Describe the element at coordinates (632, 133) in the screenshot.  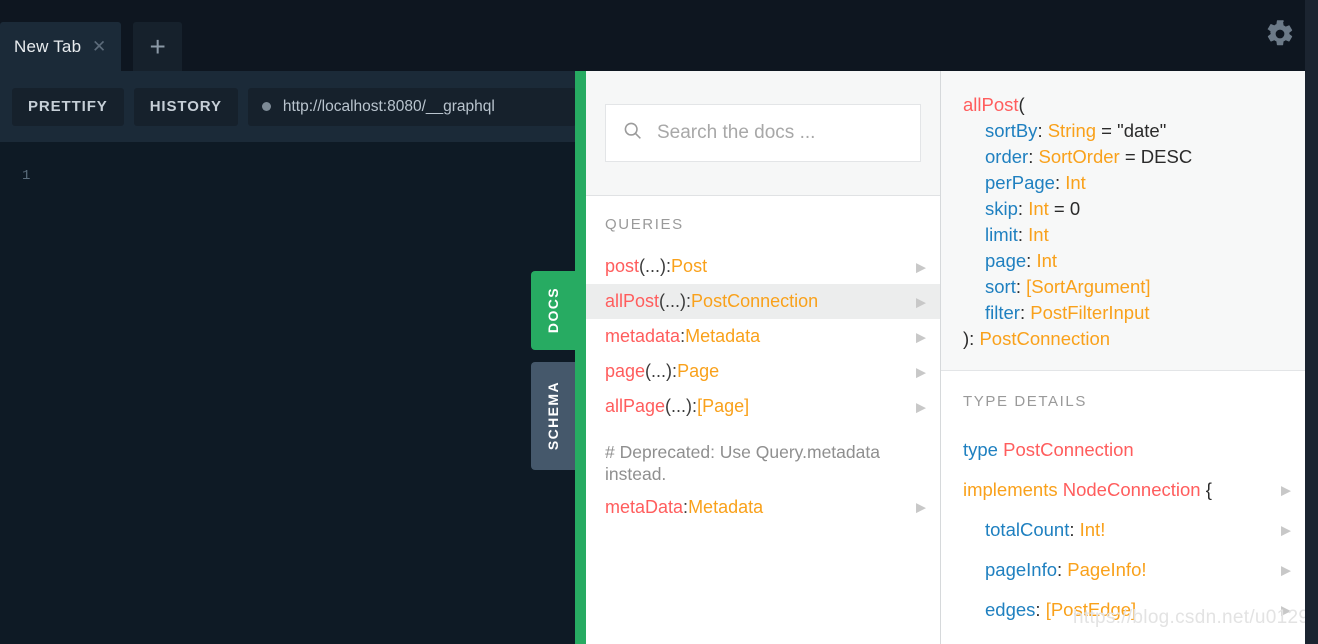
I see `search-icon` at that location.